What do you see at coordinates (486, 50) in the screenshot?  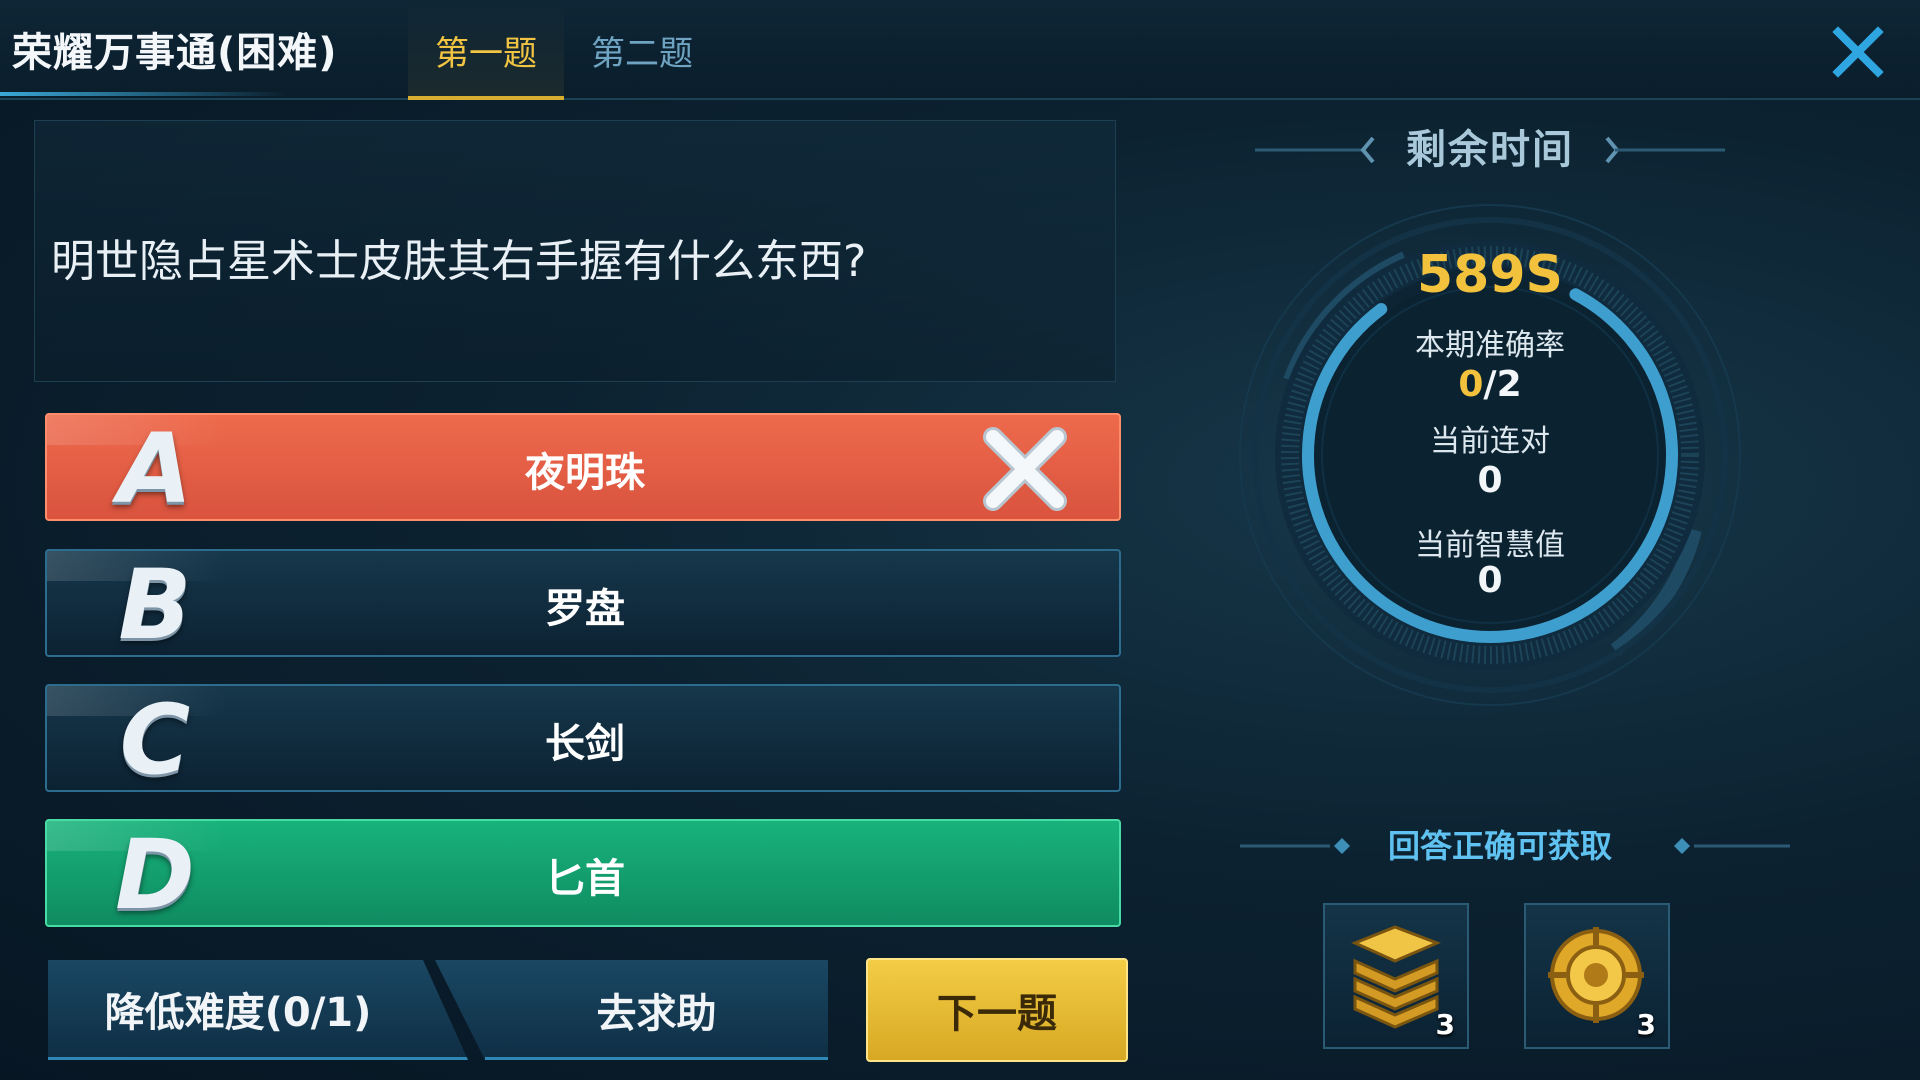 I see `tab-question-1: 第一题` at bounding box center [486, 50].